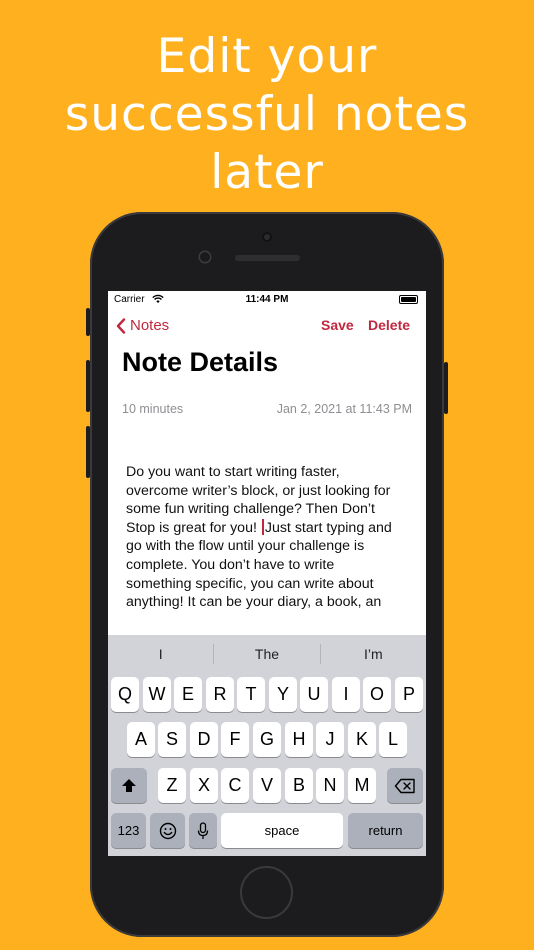 This screenshot has height=950, width=534. Describe the element at coordinates (128, 830) in the screenshot. I see `numbers-key: 123` at that location.